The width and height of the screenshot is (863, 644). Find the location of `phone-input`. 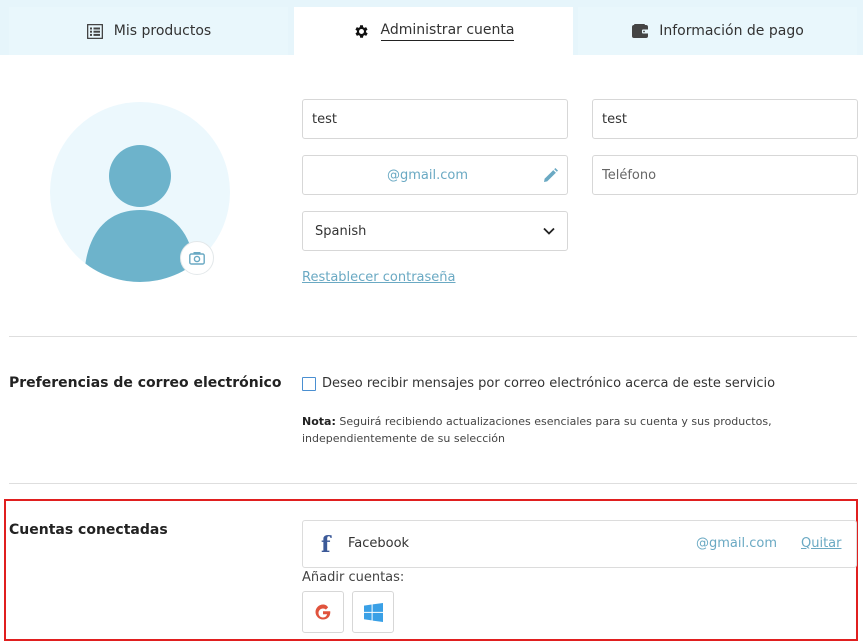

phone-input is located at coordinates (725, 175).